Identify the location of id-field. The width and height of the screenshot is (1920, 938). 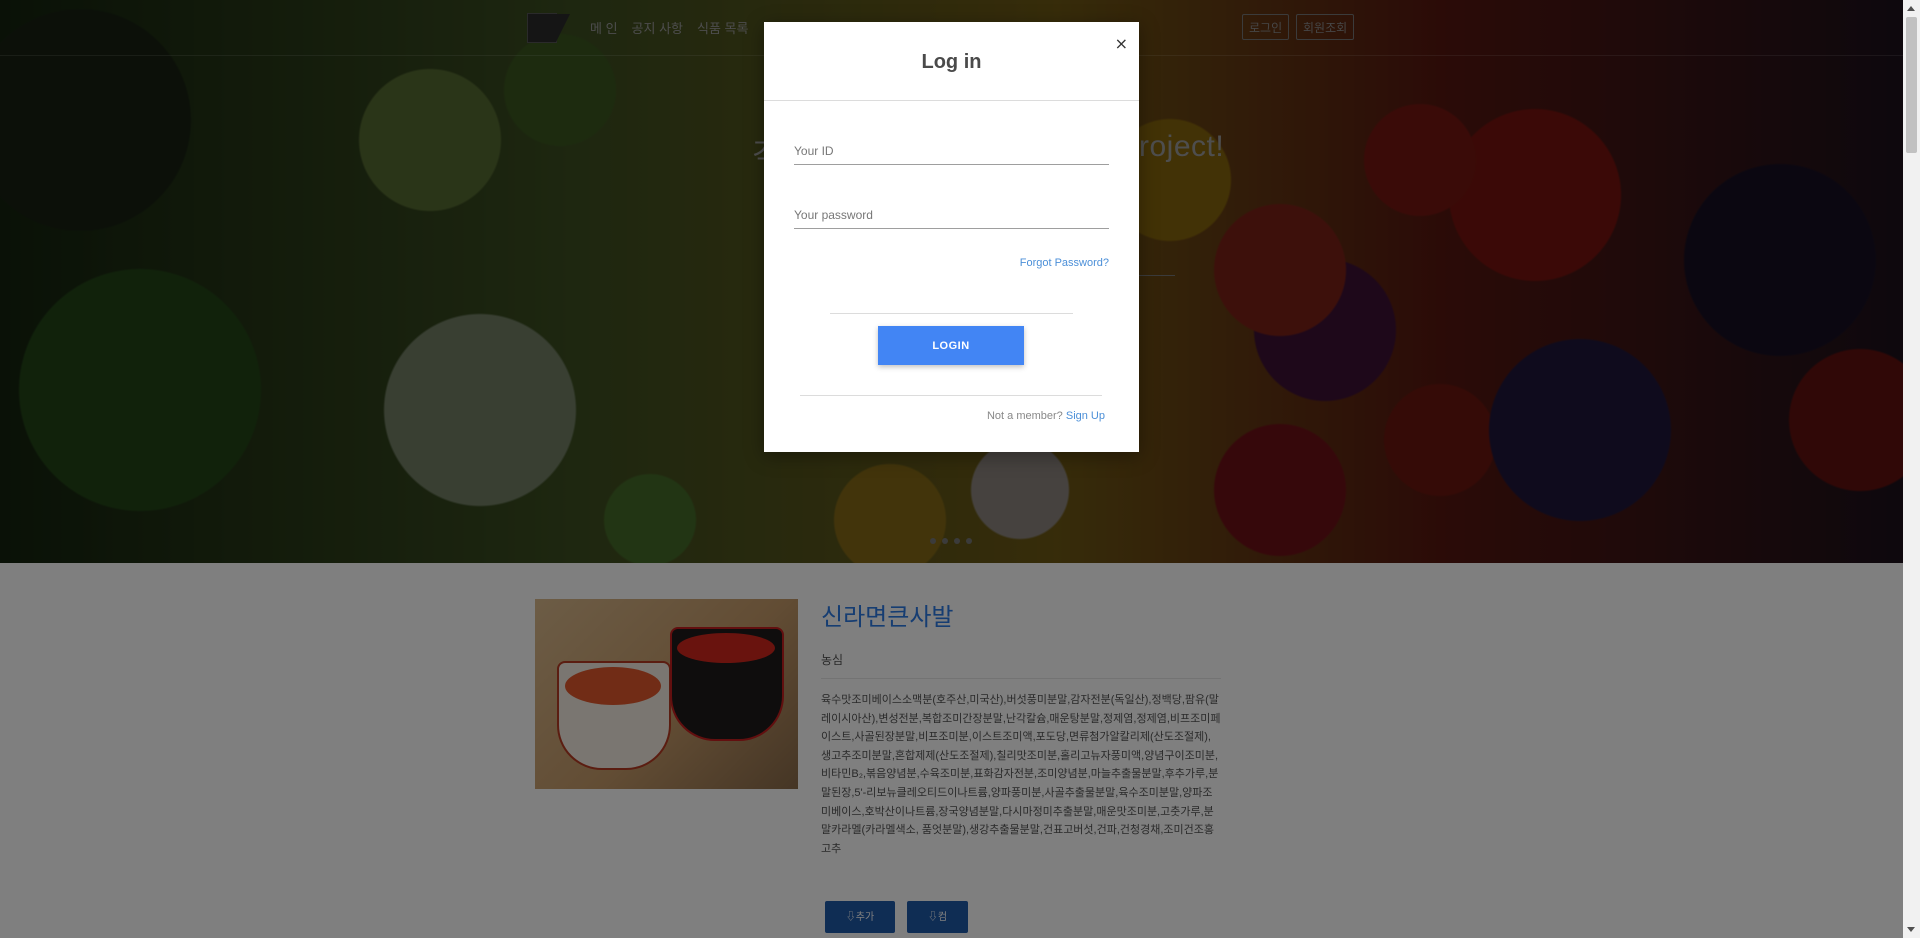
(951, 151).